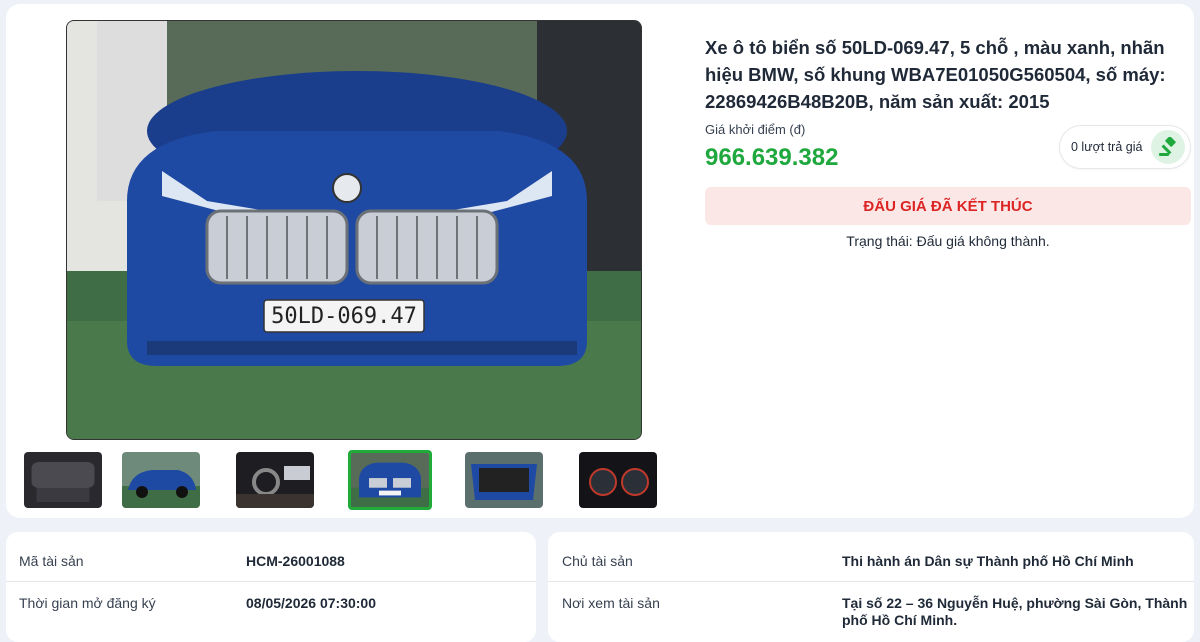 The width and height of the screenshot is (1200, 642). I want to click on thumbnail-car-dashboard-gauges, so click(618, 480).